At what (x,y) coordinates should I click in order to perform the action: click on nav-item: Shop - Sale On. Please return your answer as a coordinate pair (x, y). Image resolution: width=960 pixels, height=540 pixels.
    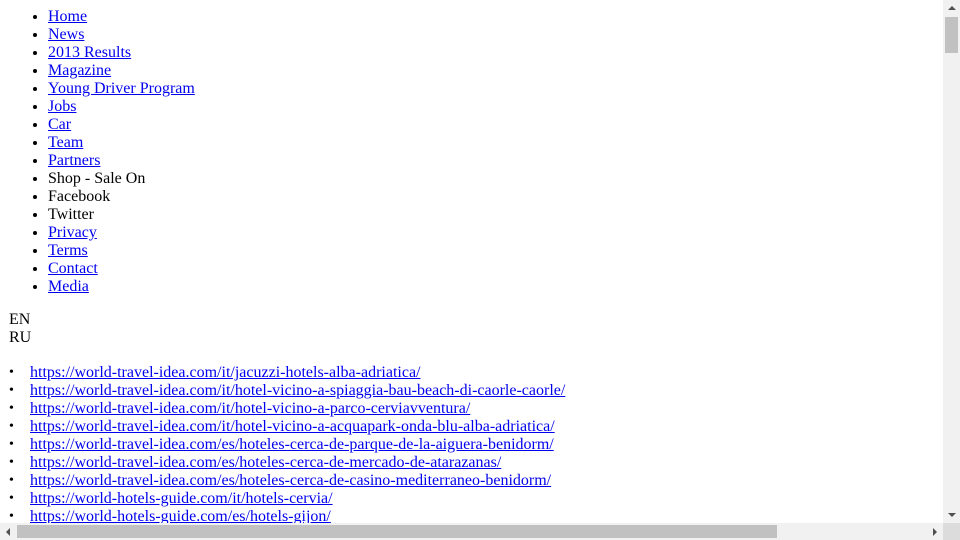
    Looking at the image, I should click on (121, 179).